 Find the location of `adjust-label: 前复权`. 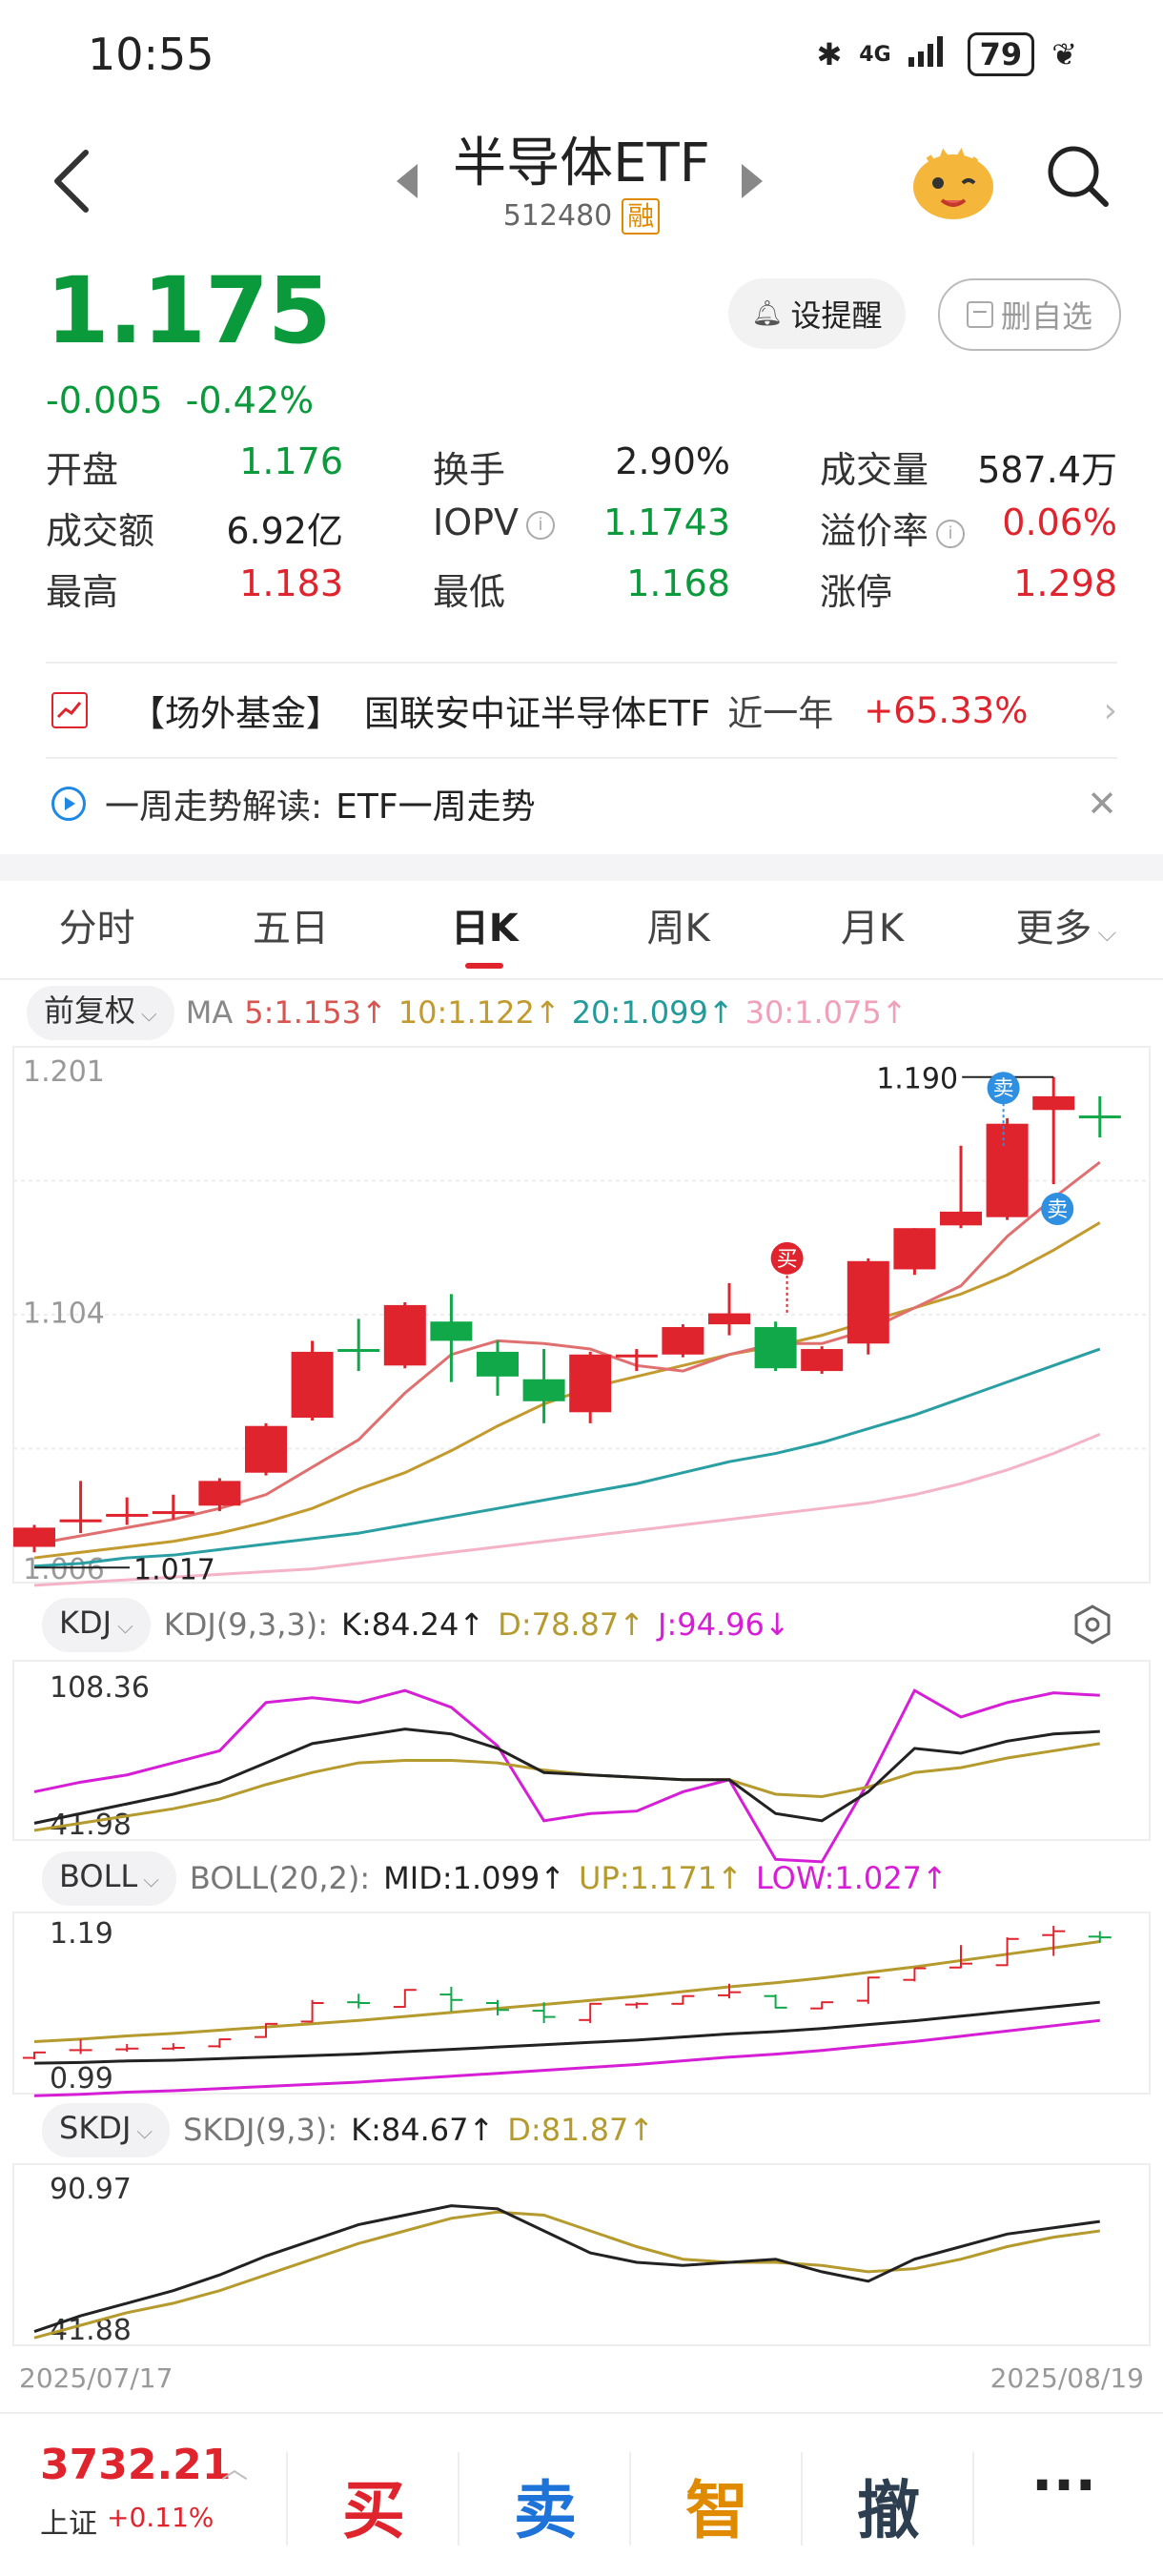

adjust-label: 前复权 is located at coordinates (90, 1011).